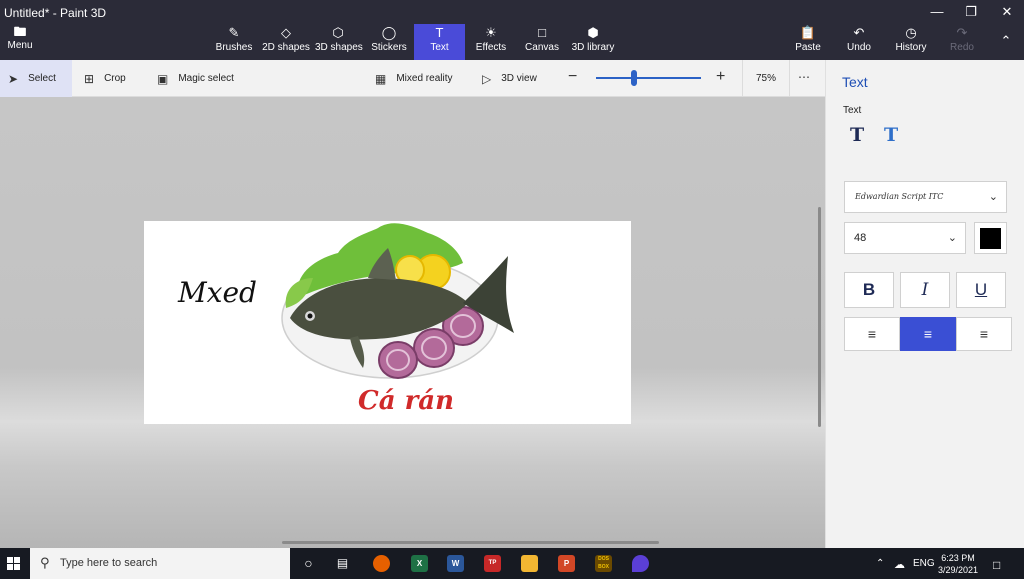  What do you see at coordinates (542, 42) in the screenshot?
I see `ribbon-canvas: □ Canvas` at bounding box center [542, 42].